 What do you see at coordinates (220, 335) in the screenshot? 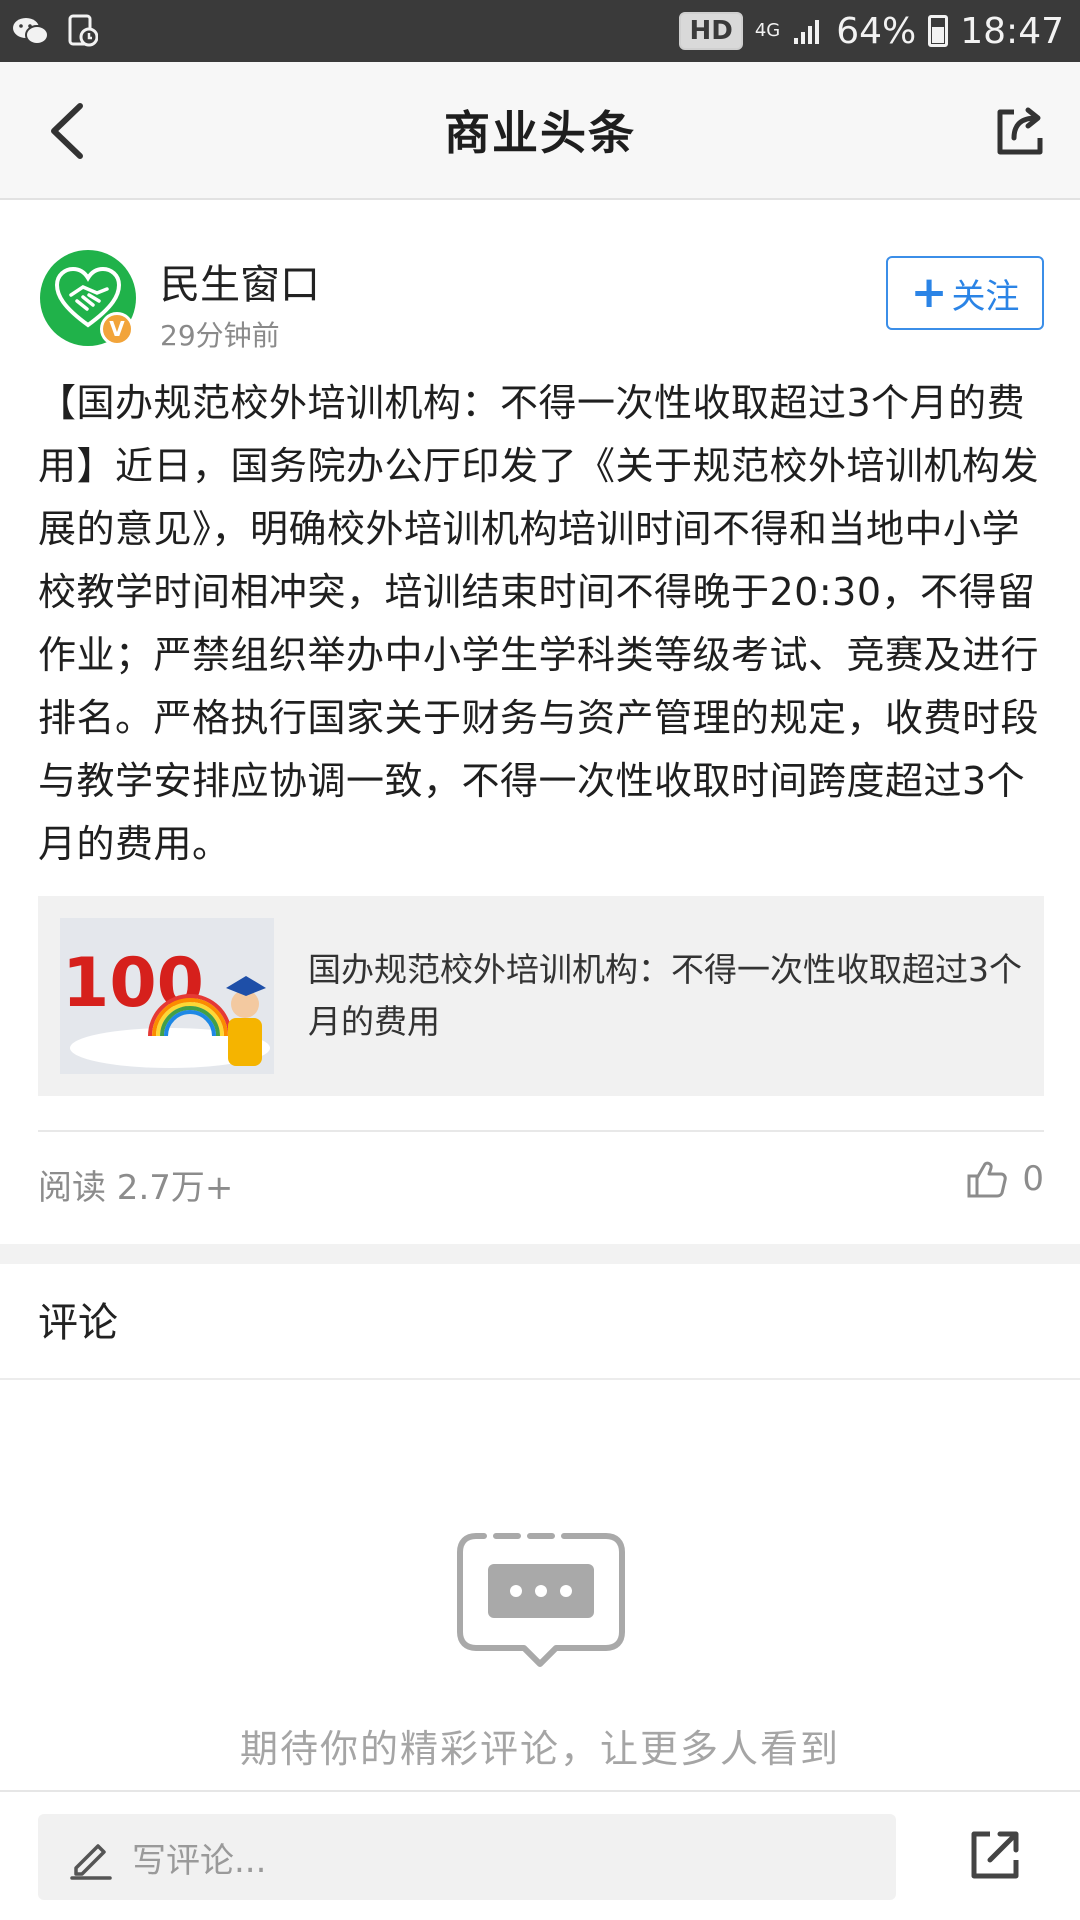
I see `post-time: 29分钟前` at bounding box center [220, 335].